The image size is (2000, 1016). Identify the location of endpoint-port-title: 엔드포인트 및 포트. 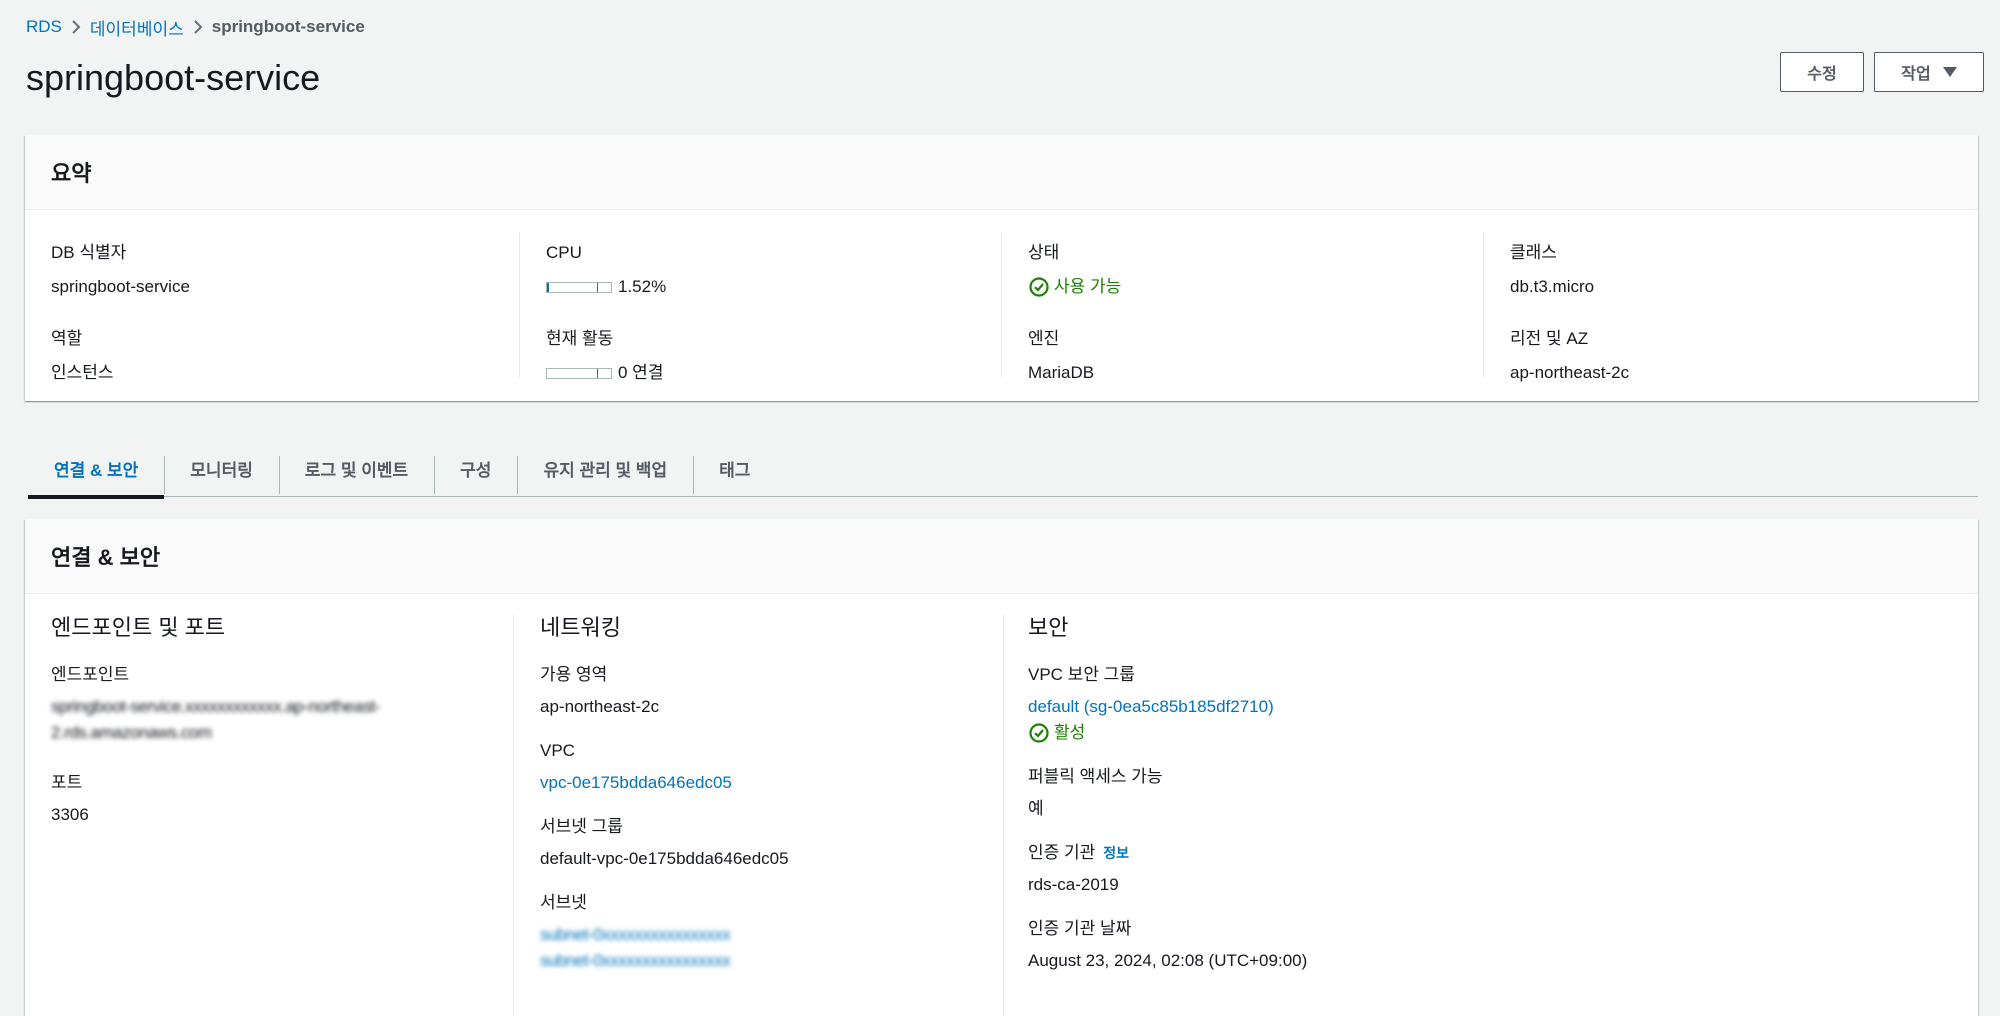
(138, 627).